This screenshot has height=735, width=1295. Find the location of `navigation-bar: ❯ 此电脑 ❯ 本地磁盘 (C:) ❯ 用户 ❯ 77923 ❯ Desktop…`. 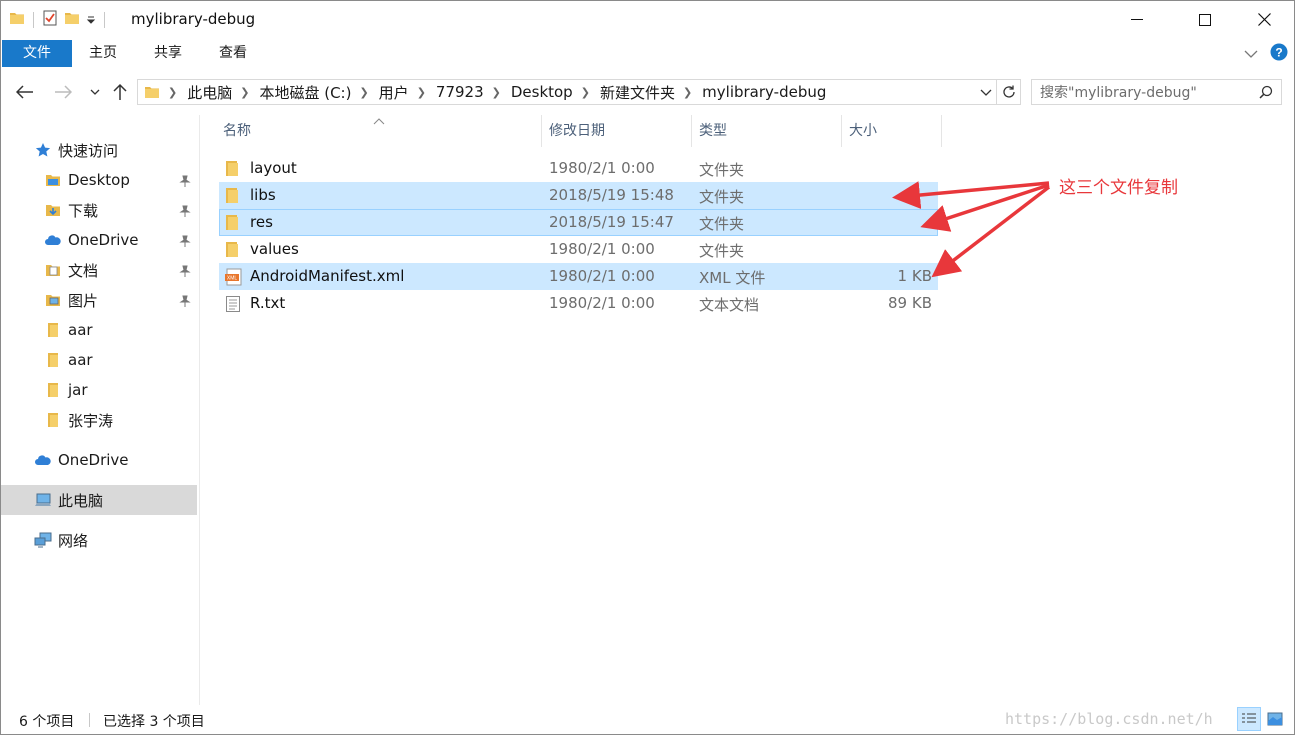

navigation-bar: ❯ 此电脑 ❯ 本地磁盘 (C:) ❯ 用户 ❯ 77923 ❯ Desktop… is located at coordinates (647, 91).